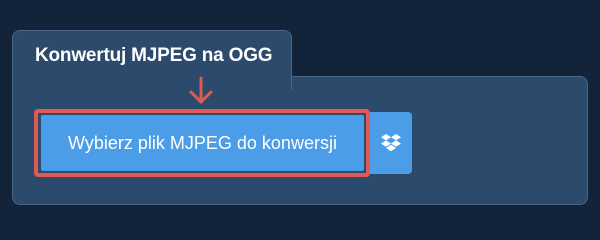 The width and height of the screenshot is (600, 240). What do you see at coordinates (202, 143) in the screenshot?
I see `choose-file-button: Wybierz plik MJPEG do konwersji` at bounding box center [202, 143].